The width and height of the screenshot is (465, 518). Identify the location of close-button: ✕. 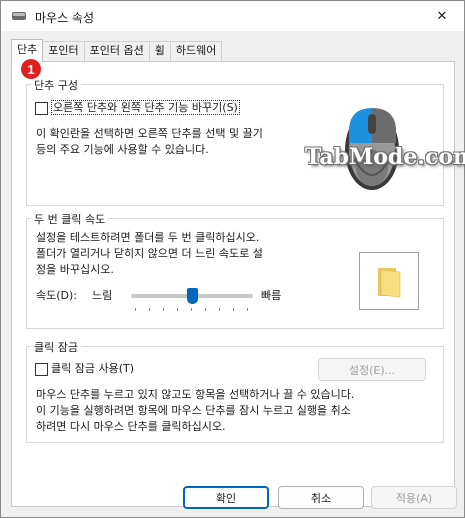
(442, 16).